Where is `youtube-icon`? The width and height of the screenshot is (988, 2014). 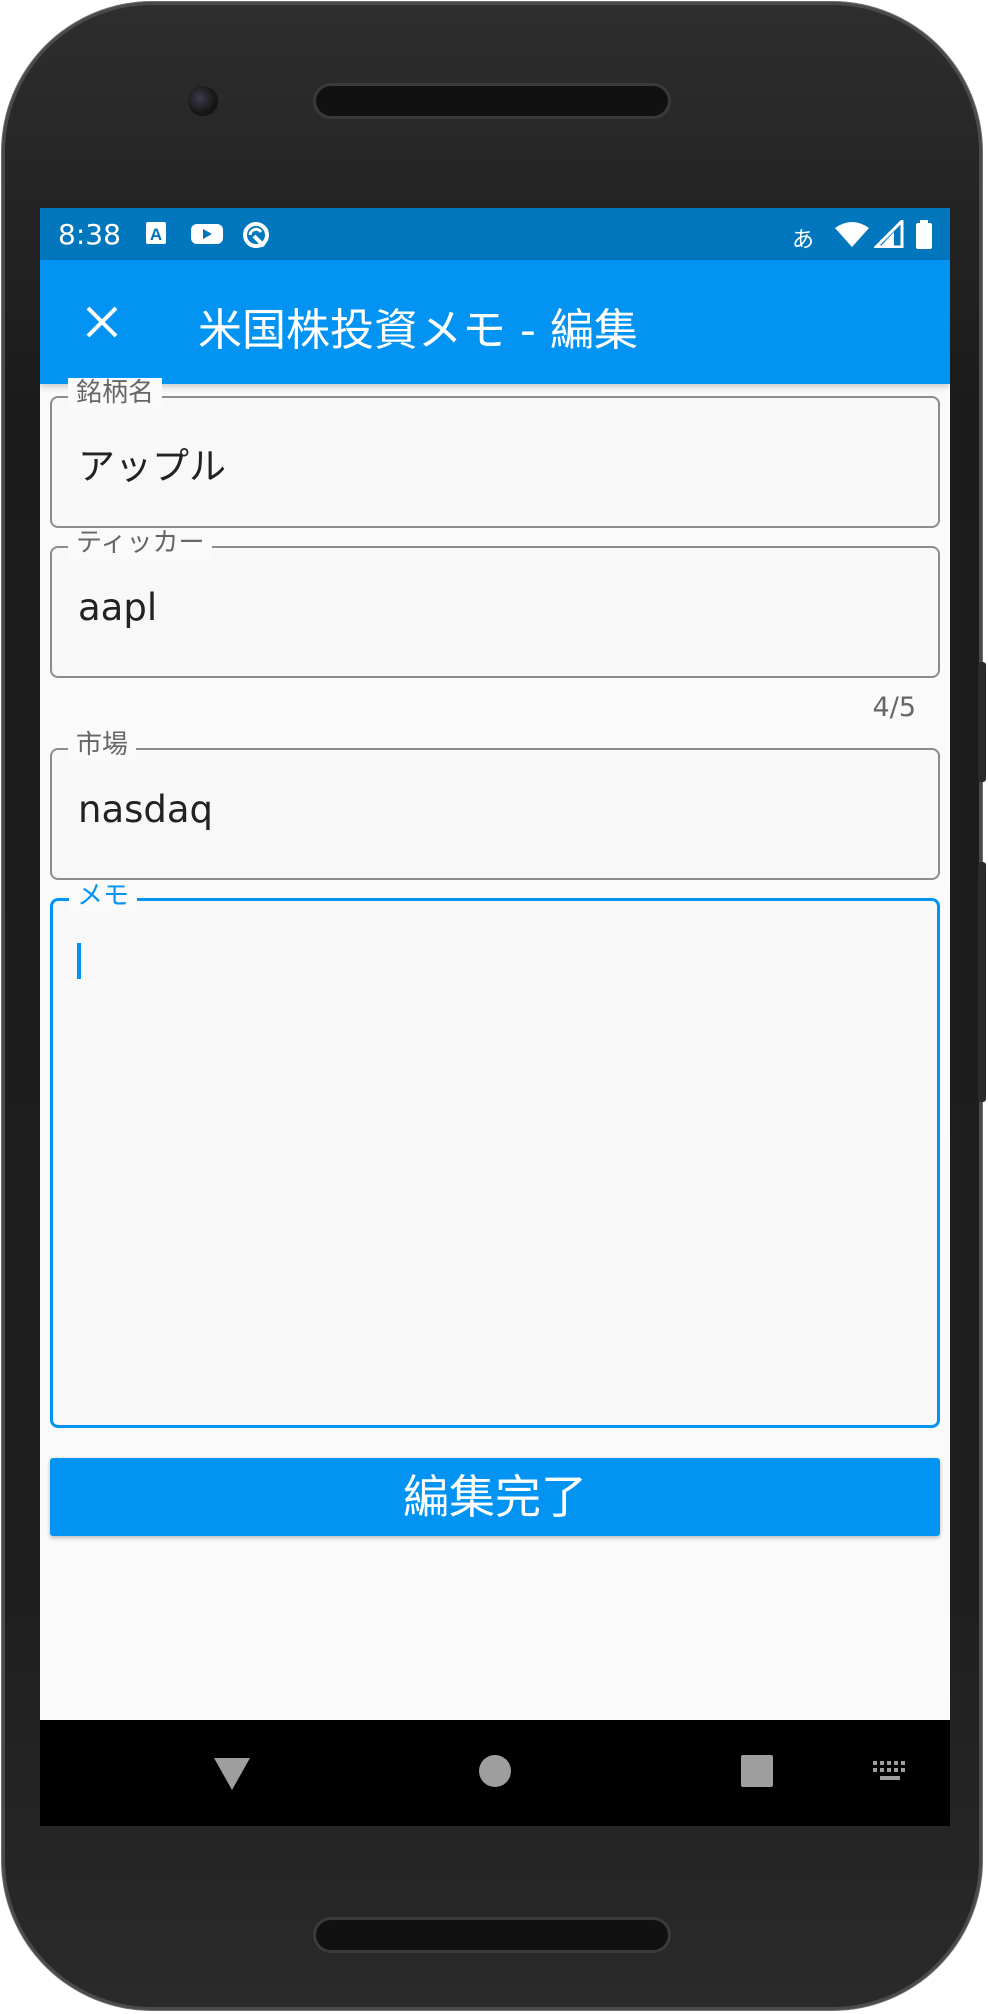
youtube-icon is located at coordinates (207, 236).